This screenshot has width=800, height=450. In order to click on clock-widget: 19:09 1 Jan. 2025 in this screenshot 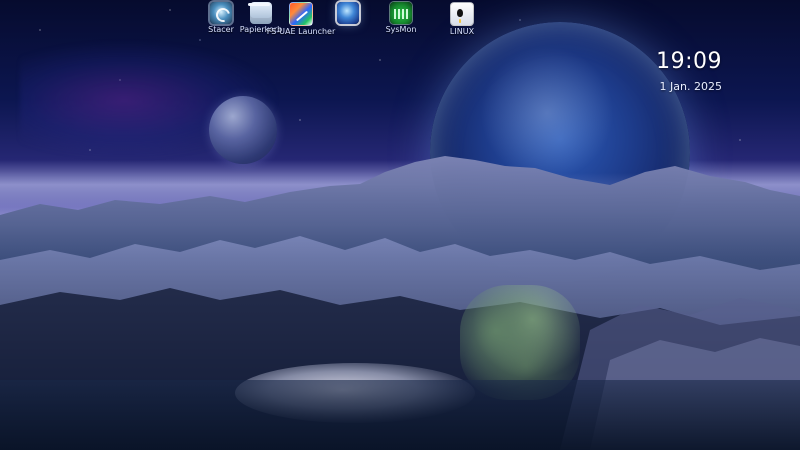, I will do `click(689, 72)`.